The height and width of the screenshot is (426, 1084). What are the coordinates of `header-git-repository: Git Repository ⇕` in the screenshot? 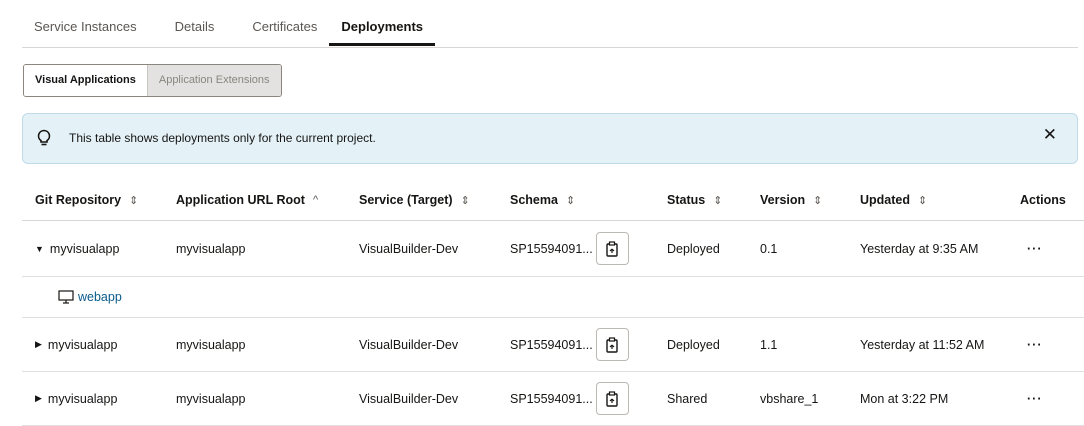 It's located at (86, 200).